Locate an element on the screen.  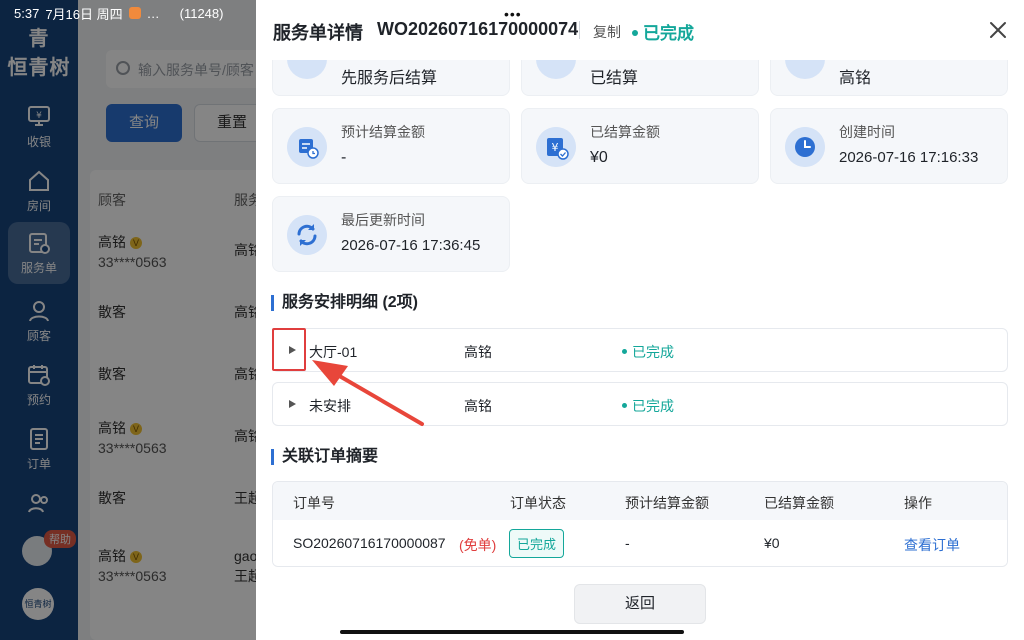
settled-cell: ¥0 is located at coordinates (772, 543).